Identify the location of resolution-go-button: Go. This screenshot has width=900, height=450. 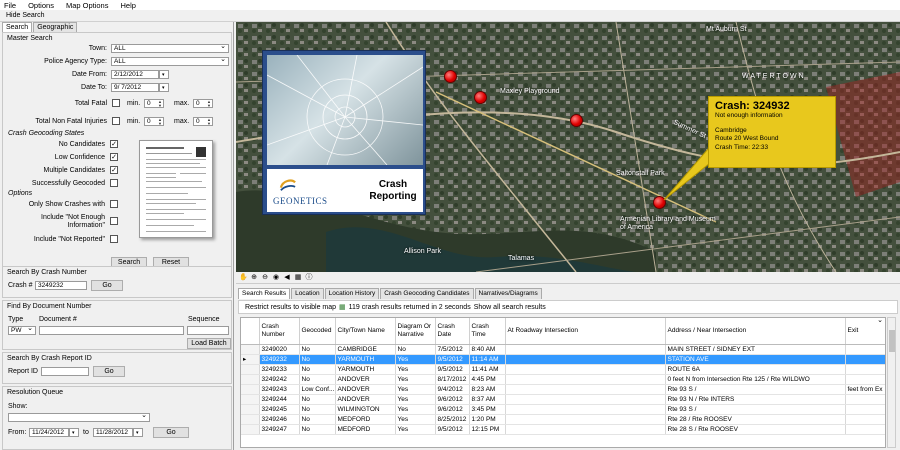
(171, 432).